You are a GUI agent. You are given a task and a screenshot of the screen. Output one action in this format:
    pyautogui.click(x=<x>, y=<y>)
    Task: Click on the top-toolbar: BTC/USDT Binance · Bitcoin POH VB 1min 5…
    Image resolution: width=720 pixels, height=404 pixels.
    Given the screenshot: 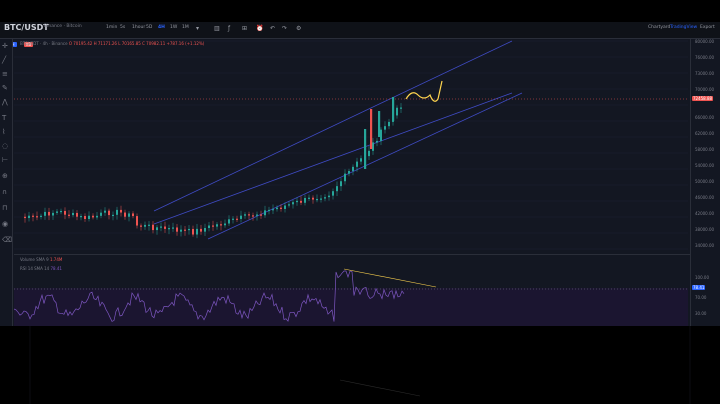 What is the action you would take?
    pyautogui.click(x=360, y=34)
    